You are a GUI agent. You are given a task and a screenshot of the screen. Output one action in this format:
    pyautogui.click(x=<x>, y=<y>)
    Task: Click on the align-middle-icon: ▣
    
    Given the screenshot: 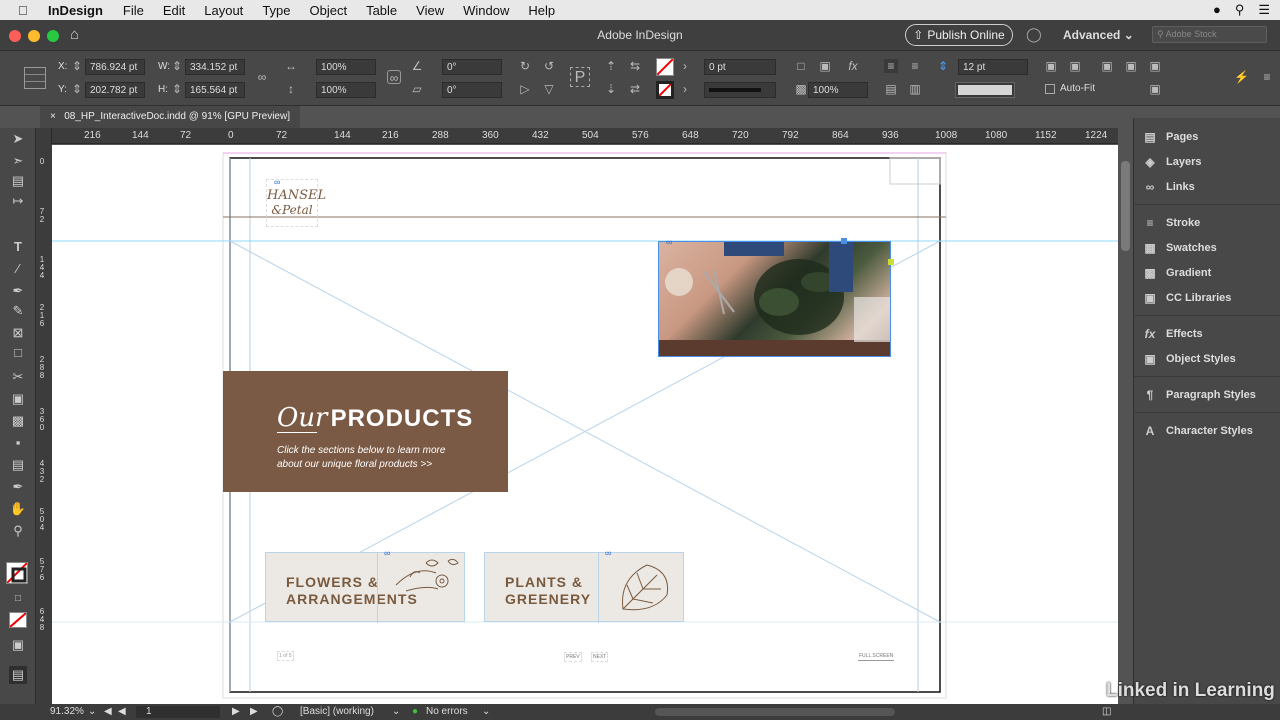 What is the action you would take?
    pyautogui.click(x=1075, y=66)
    